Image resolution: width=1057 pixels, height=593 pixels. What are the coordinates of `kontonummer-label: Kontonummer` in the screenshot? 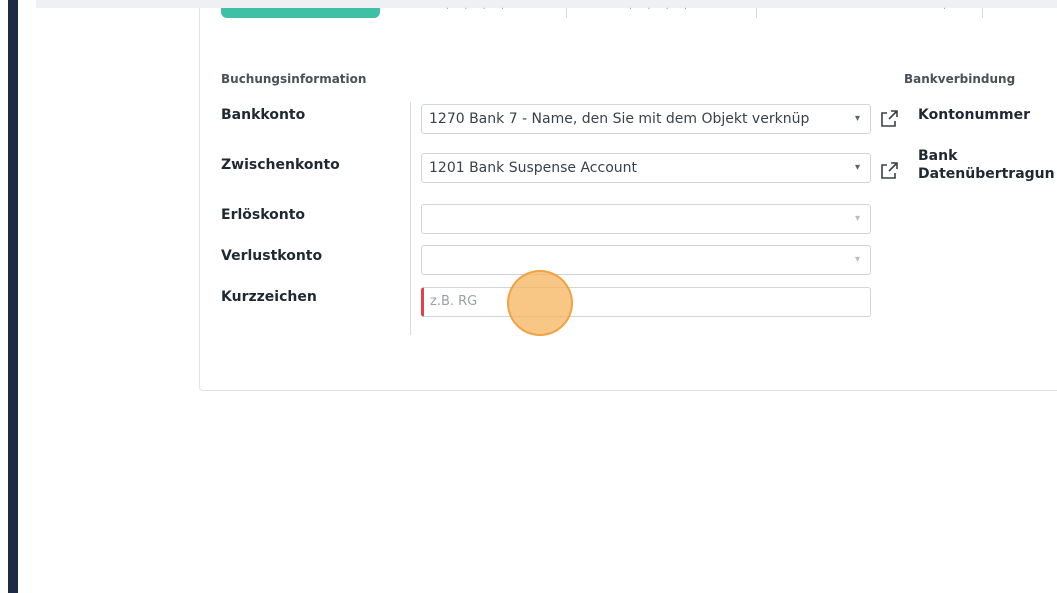 It's located at (974, 115).